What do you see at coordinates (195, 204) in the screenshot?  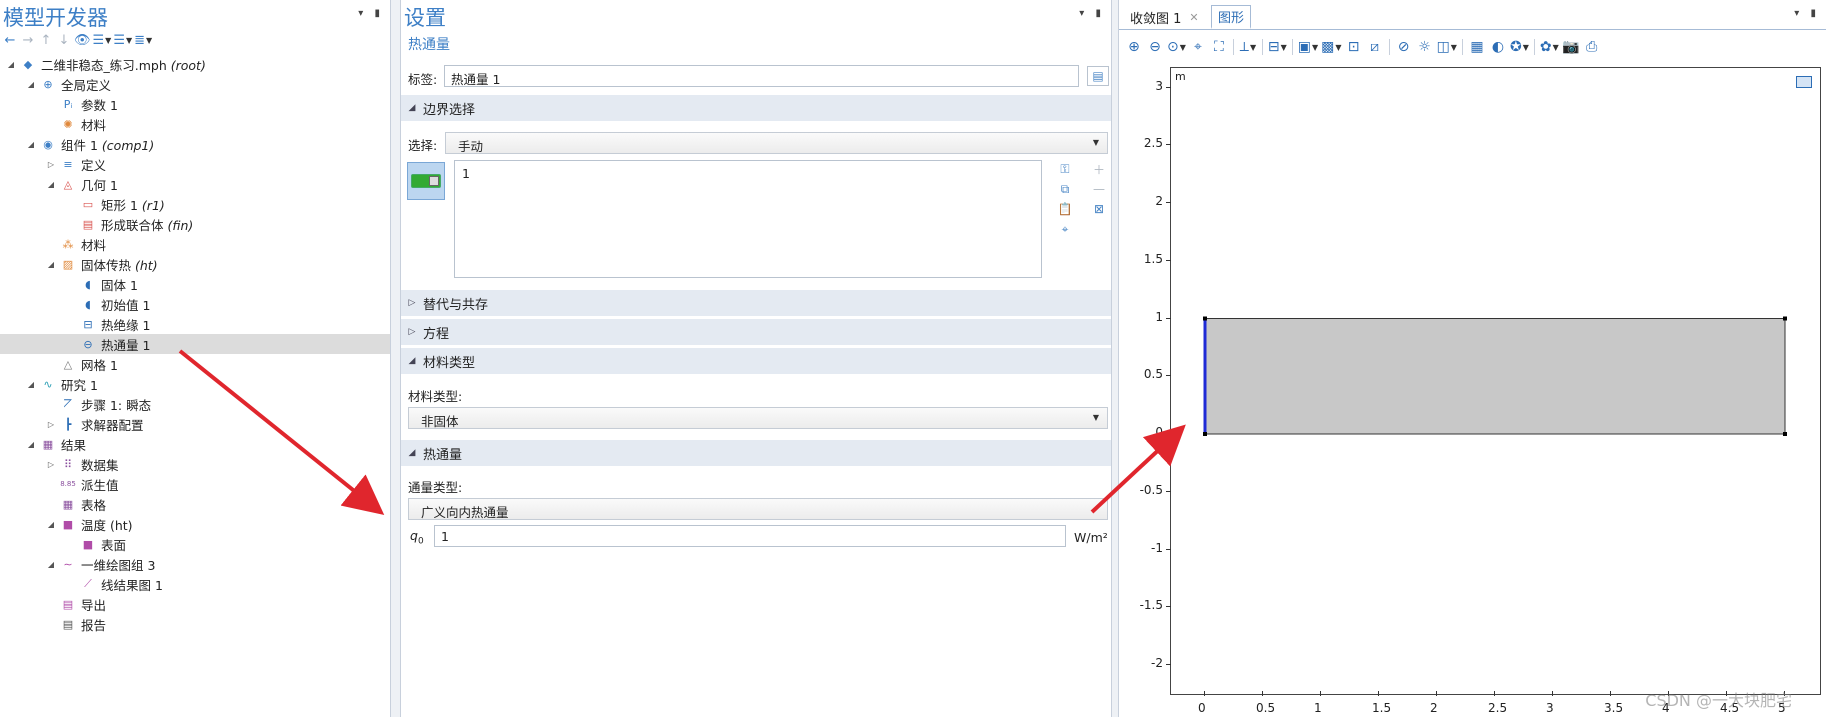 I see `tree-item: ▭ 矩形 1 (r1)` at bounding box center [195, 204].